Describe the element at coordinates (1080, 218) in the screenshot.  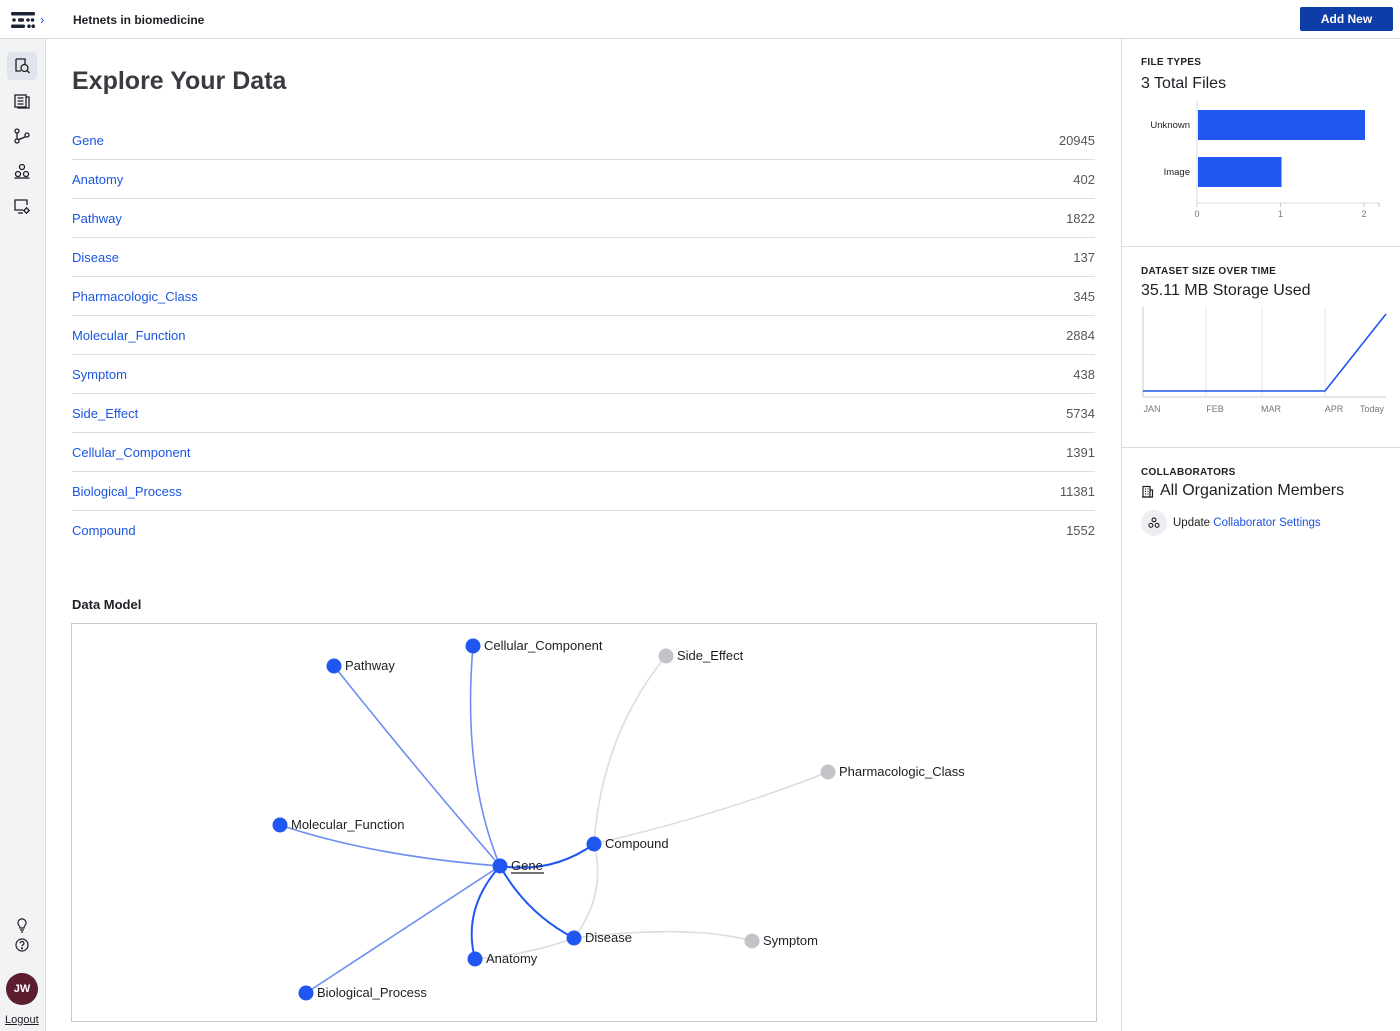
I see `type-count: 1822` at that location.